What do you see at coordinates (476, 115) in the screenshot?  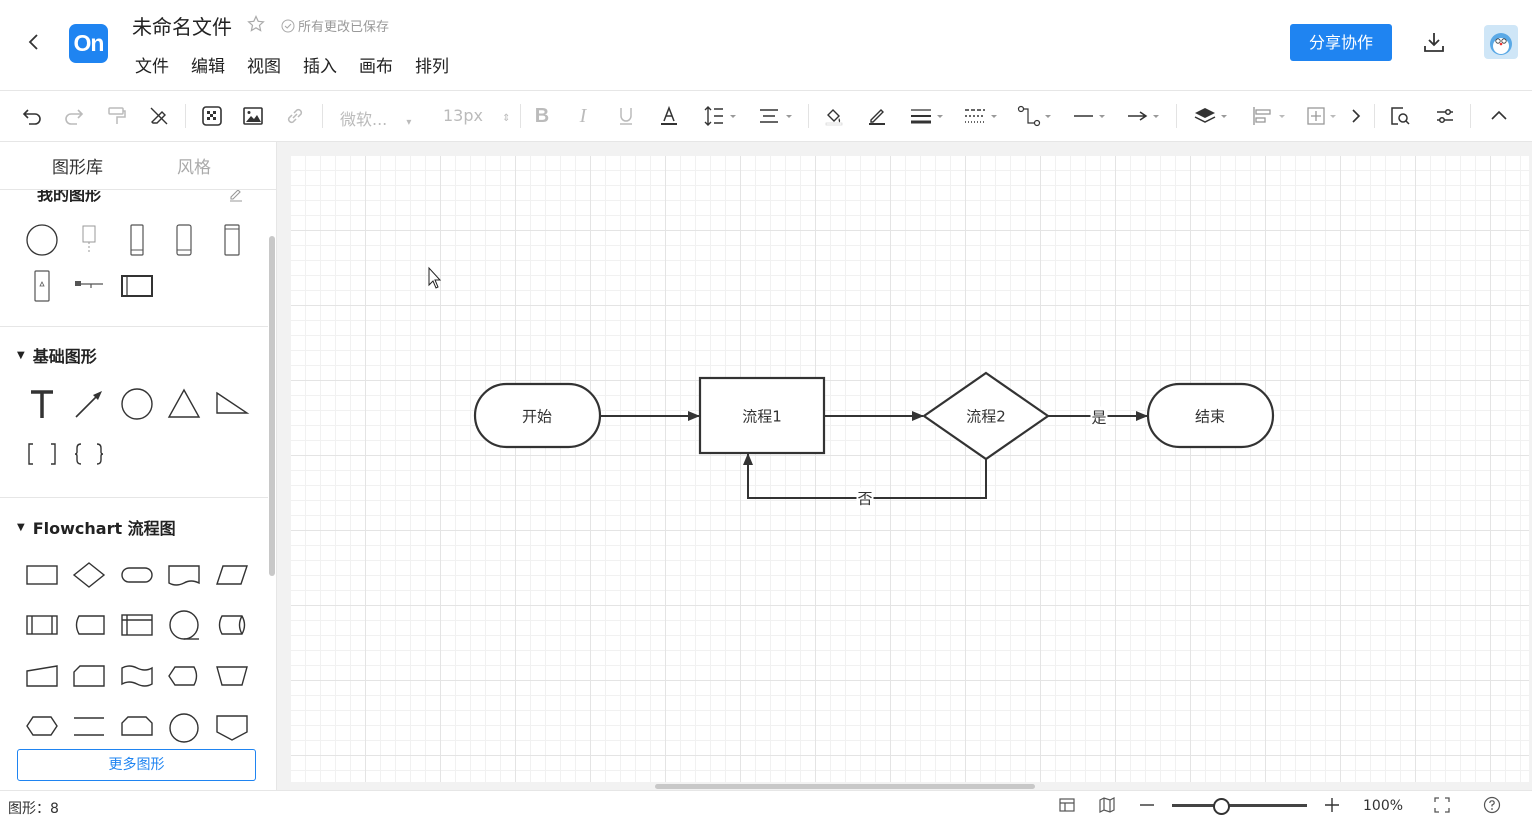 I see `font-size-select: 13px ⇕` at bounding box center [476, 115].